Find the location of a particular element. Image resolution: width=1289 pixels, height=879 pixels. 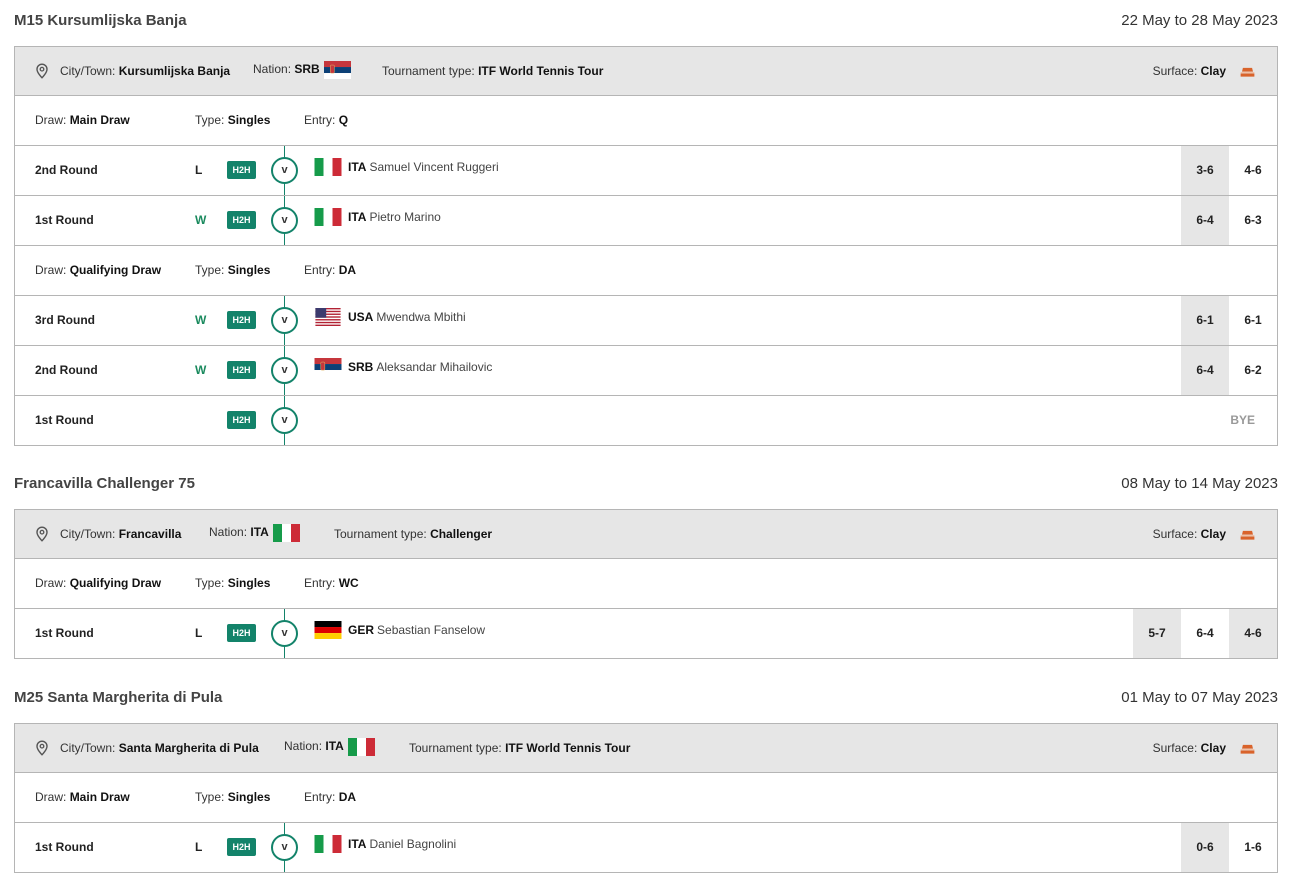

set-score: 6-2 is located at coordinates (1253, 370).